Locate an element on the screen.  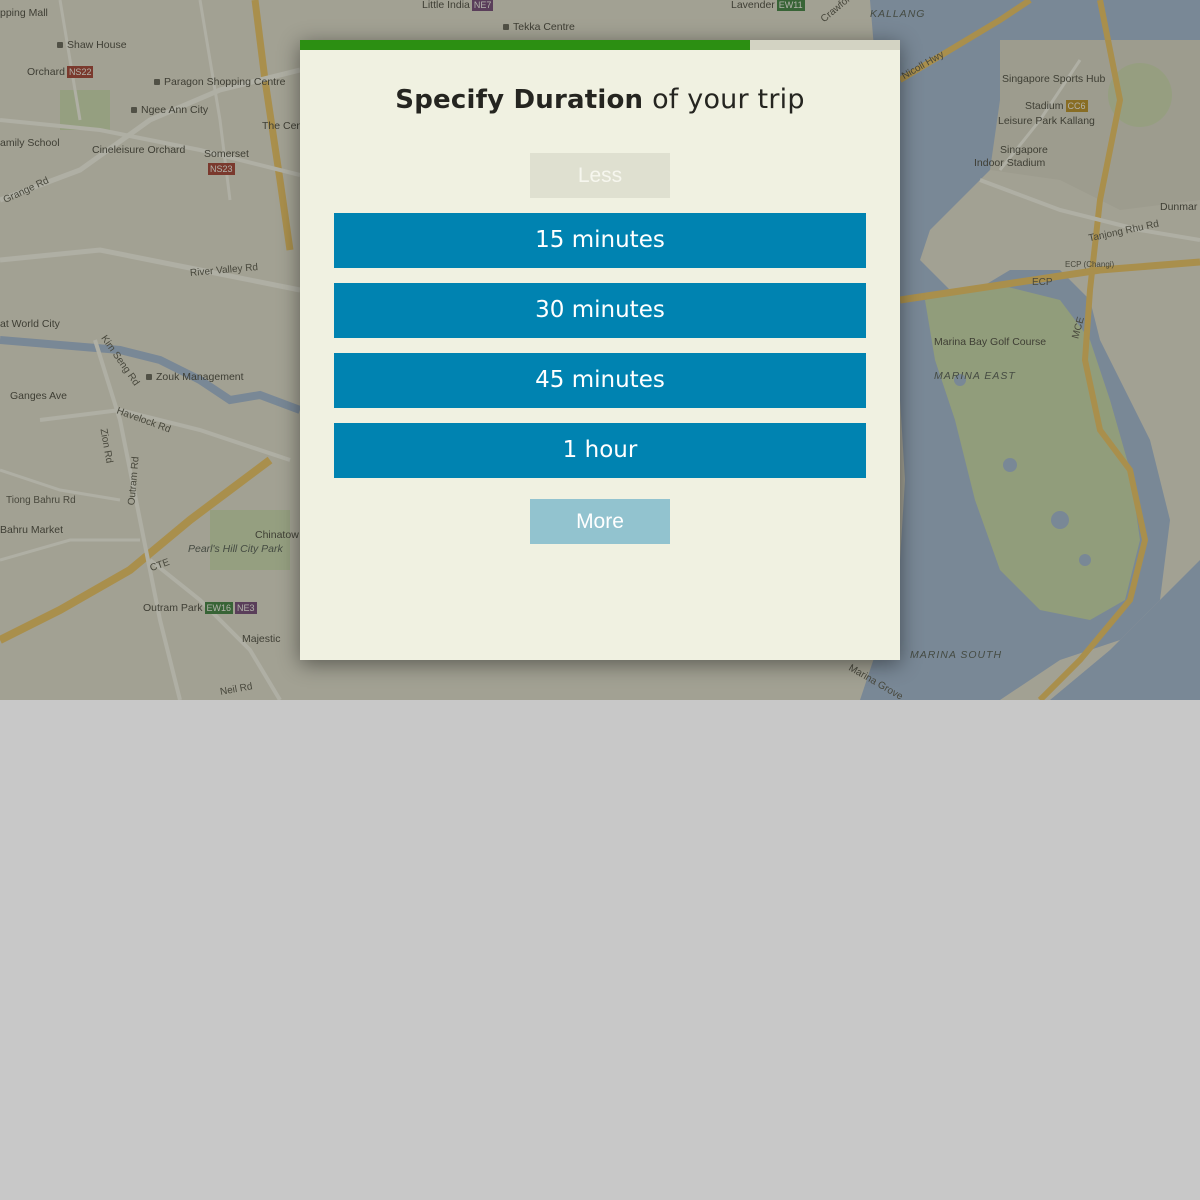
duration-option-1-hour: 1 hour is located at coordinates (600, 450).